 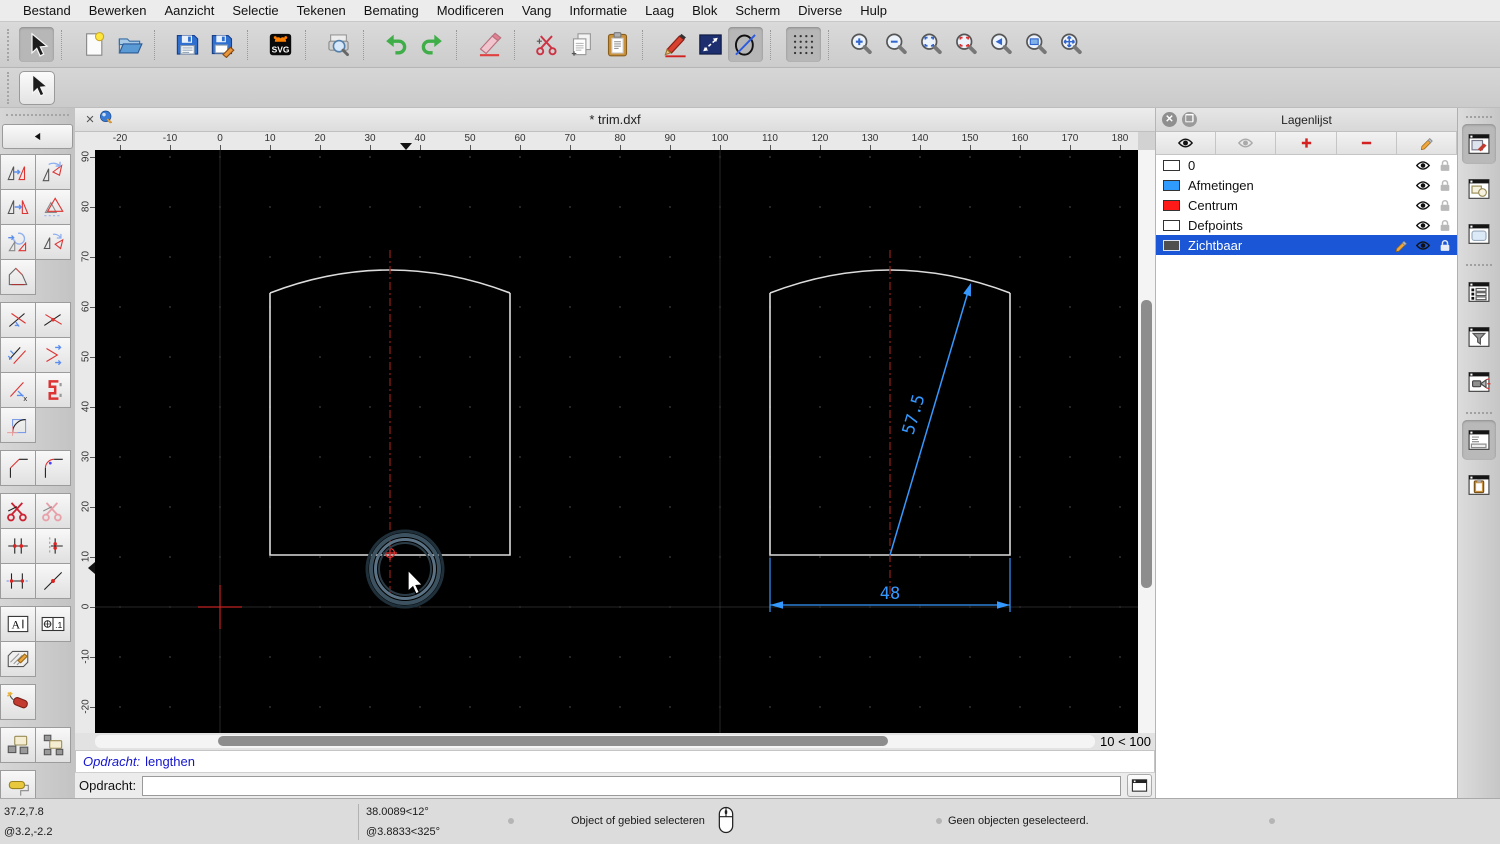 What do you see at coordinates (18, 581) in the screenshot?
I see `stretch-tool-button` at bounding box center [18, 581].